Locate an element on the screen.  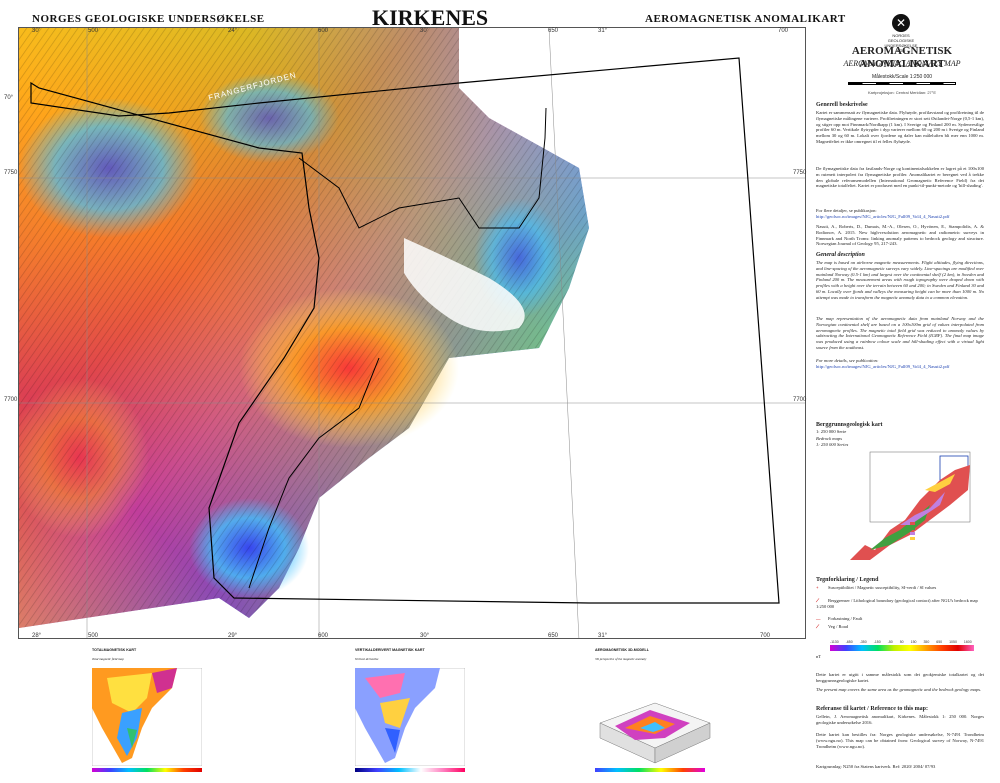
left-tick: 7700 is located at coordinates (11, 400).